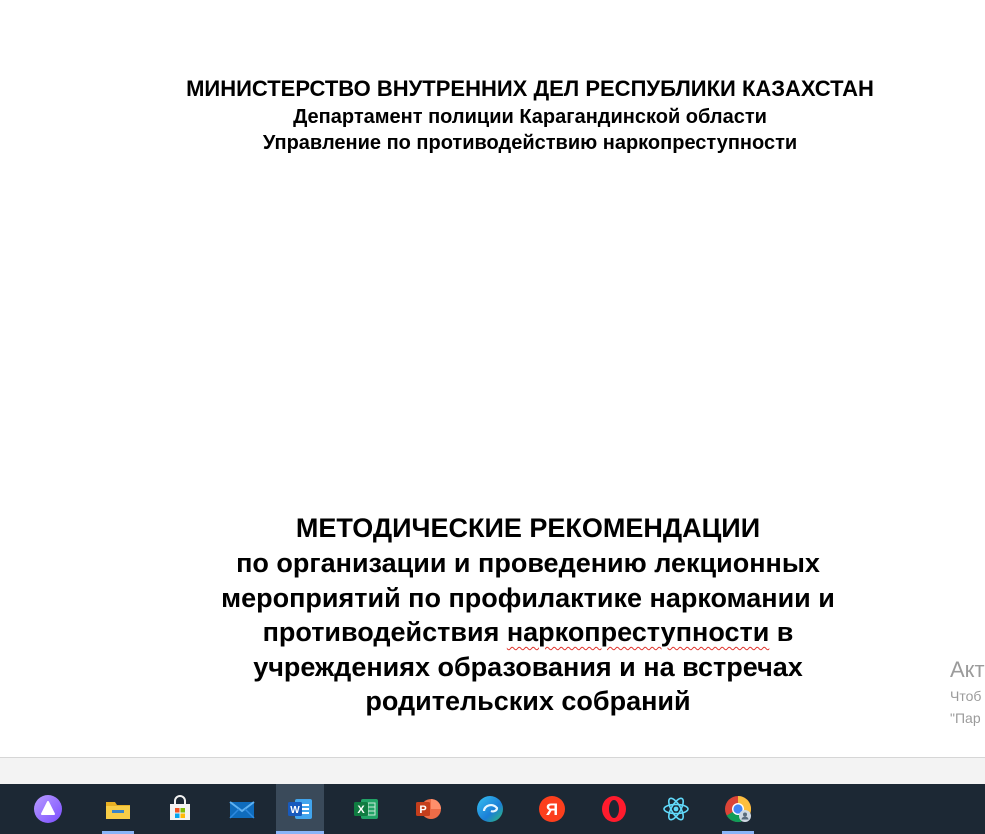  Describe the element at coordinates (781, 632) in the screenshot. I see `title-line-3-after: в` at that location.